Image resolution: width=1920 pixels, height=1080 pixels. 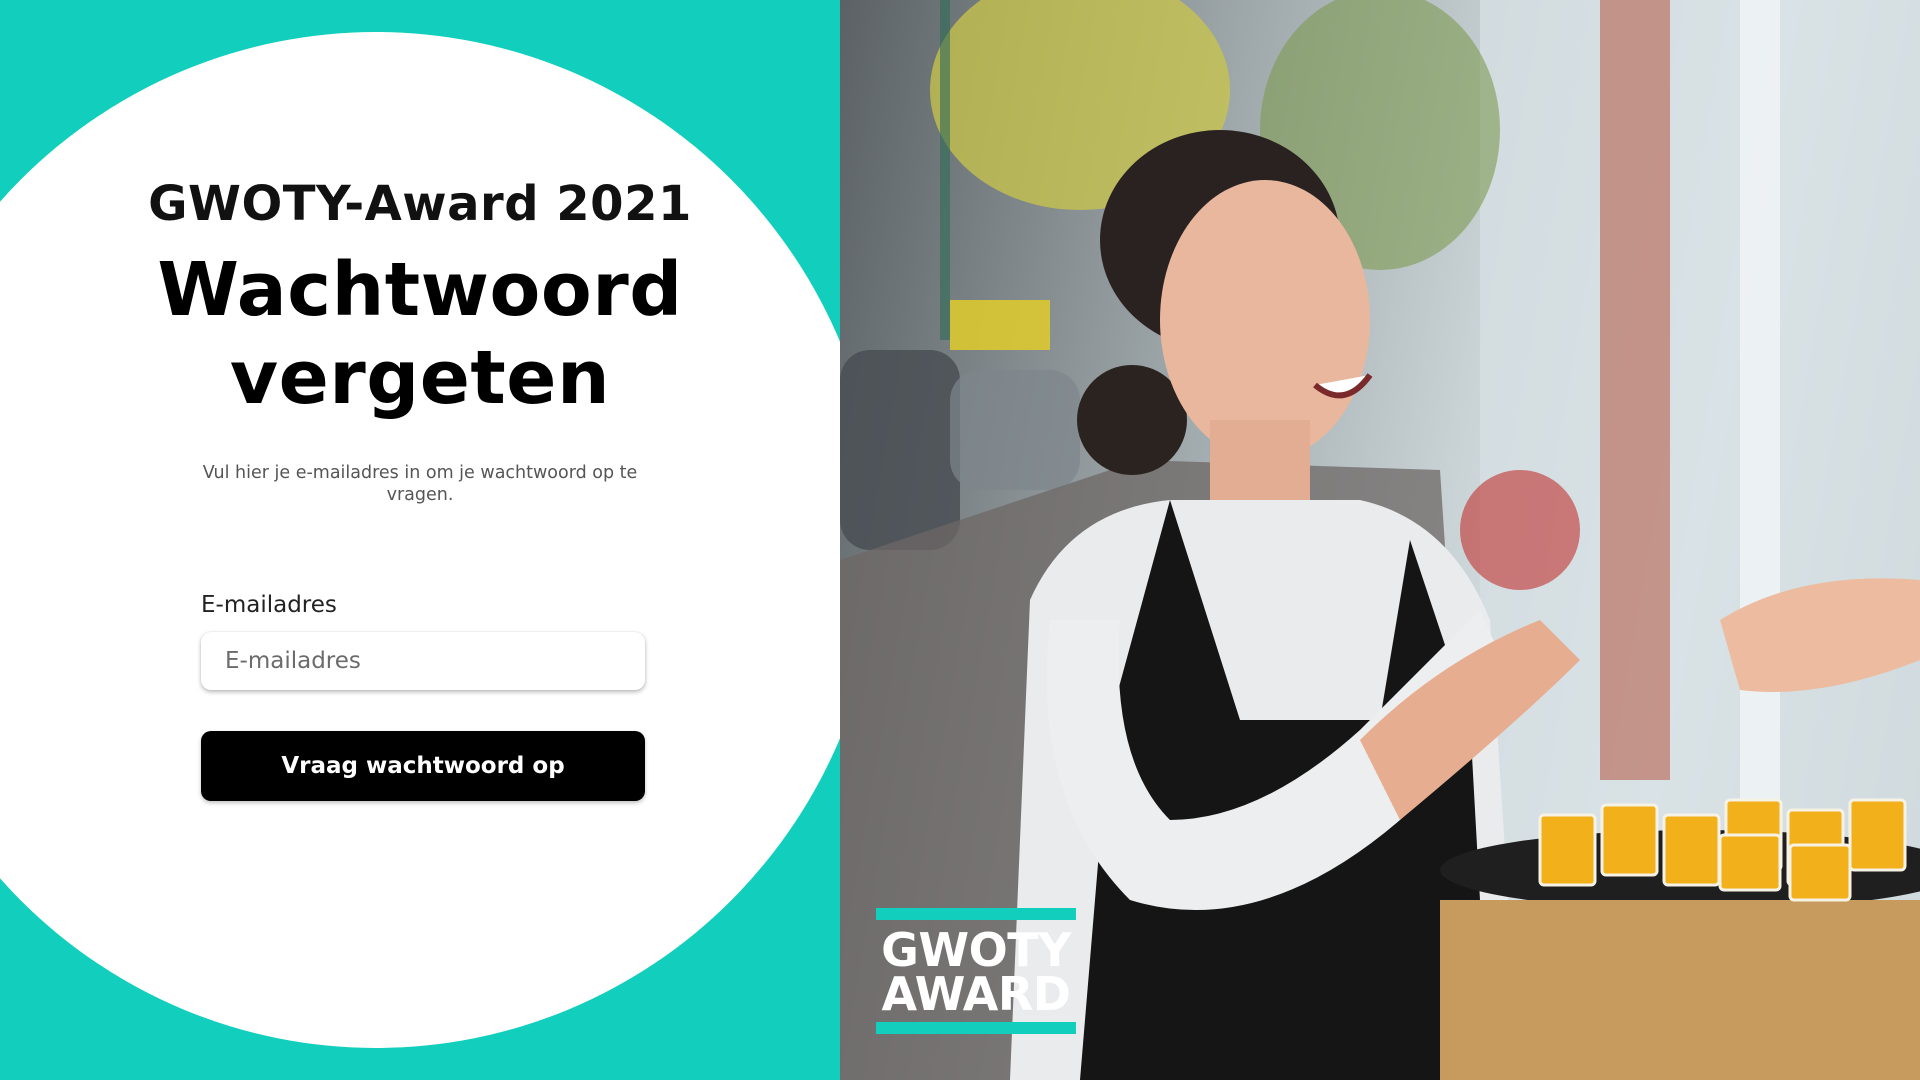 I want to click on logo-bar-top, so click(x=976, y=914).